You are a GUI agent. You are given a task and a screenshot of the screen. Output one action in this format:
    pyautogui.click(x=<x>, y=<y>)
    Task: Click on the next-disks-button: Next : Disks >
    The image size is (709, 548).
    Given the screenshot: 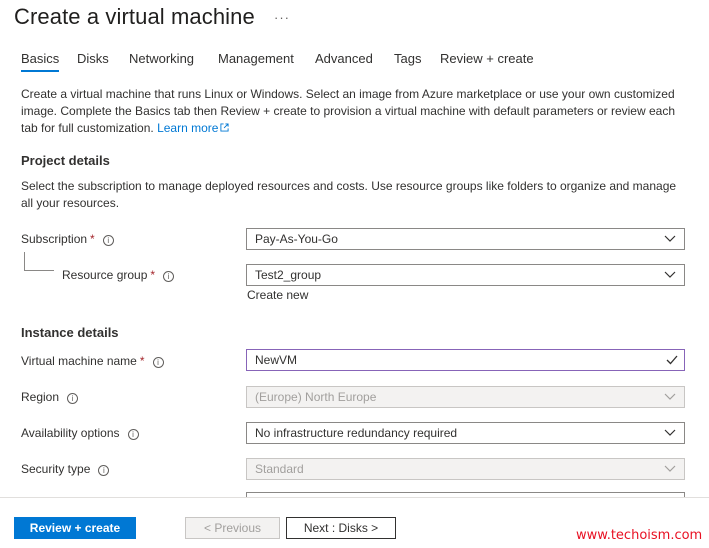 What is the action you would take?
    pyautogui.click(x=341, y=528)
    